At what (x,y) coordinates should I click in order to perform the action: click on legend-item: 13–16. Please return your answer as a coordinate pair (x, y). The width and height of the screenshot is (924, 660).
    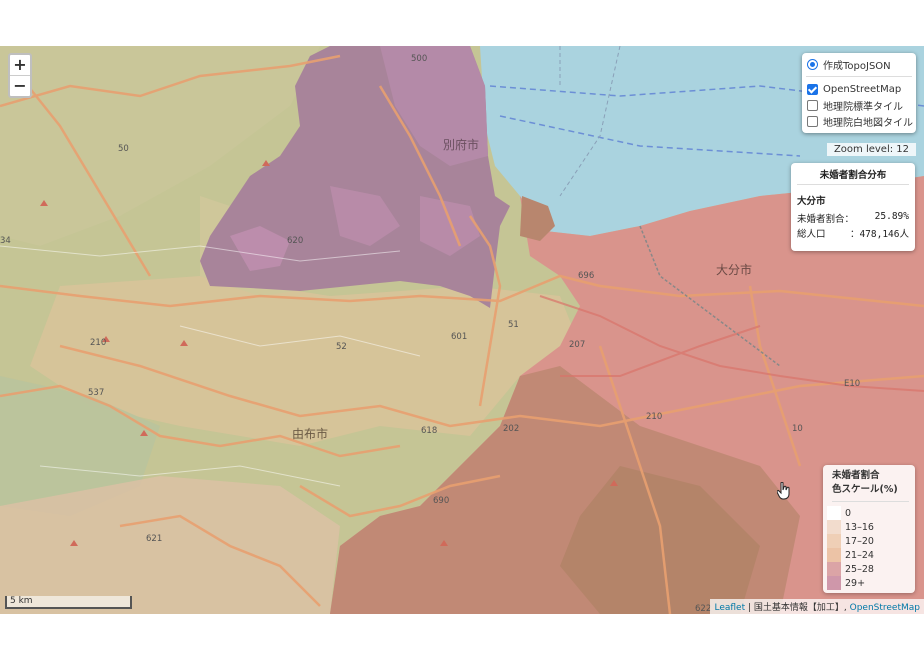
    Looking at the image, I should click on (869, 527).